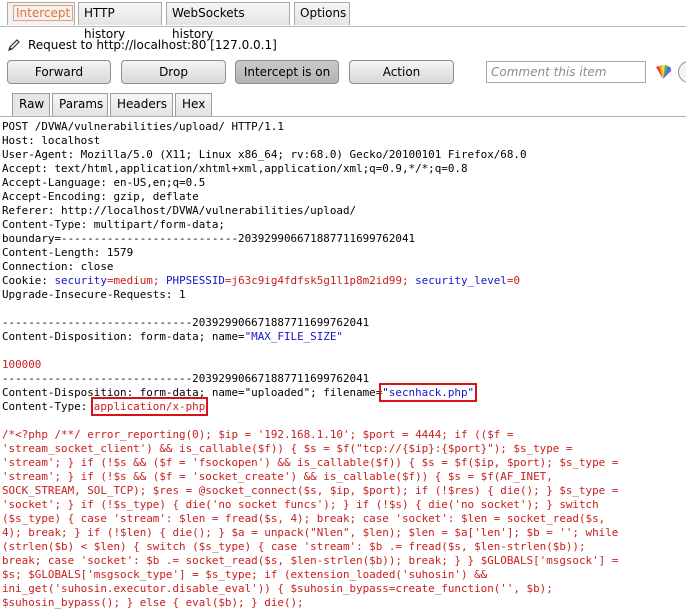  I want to click on tab-intercept: Intercept, so click(41, 13).